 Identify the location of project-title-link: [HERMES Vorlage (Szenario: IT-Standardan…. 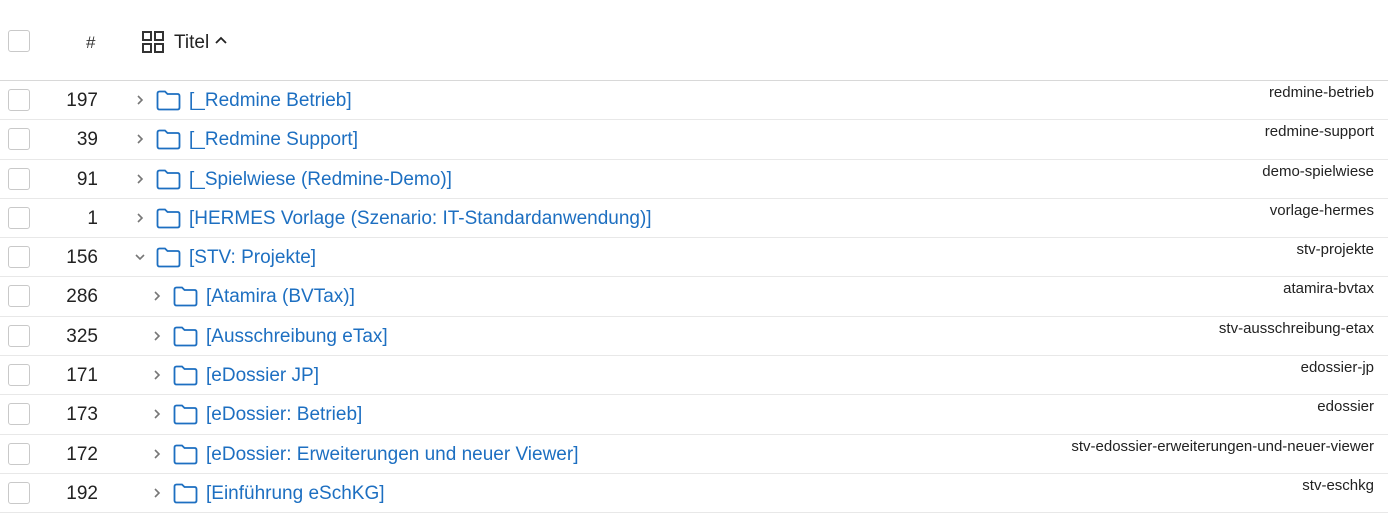
(420, 219).